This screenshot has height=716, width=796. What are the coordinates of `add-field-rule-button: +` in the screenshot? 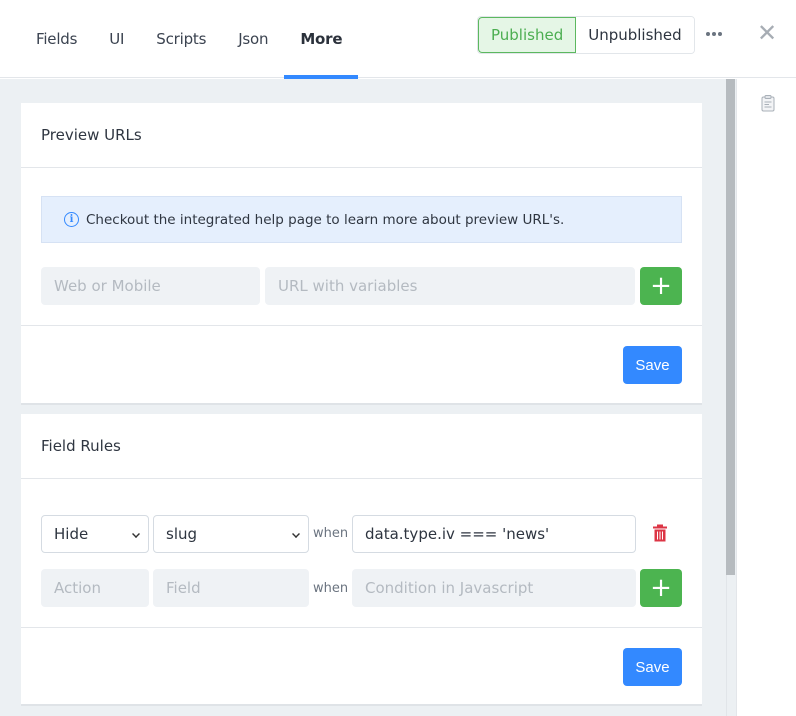 It's located at (661, 588).